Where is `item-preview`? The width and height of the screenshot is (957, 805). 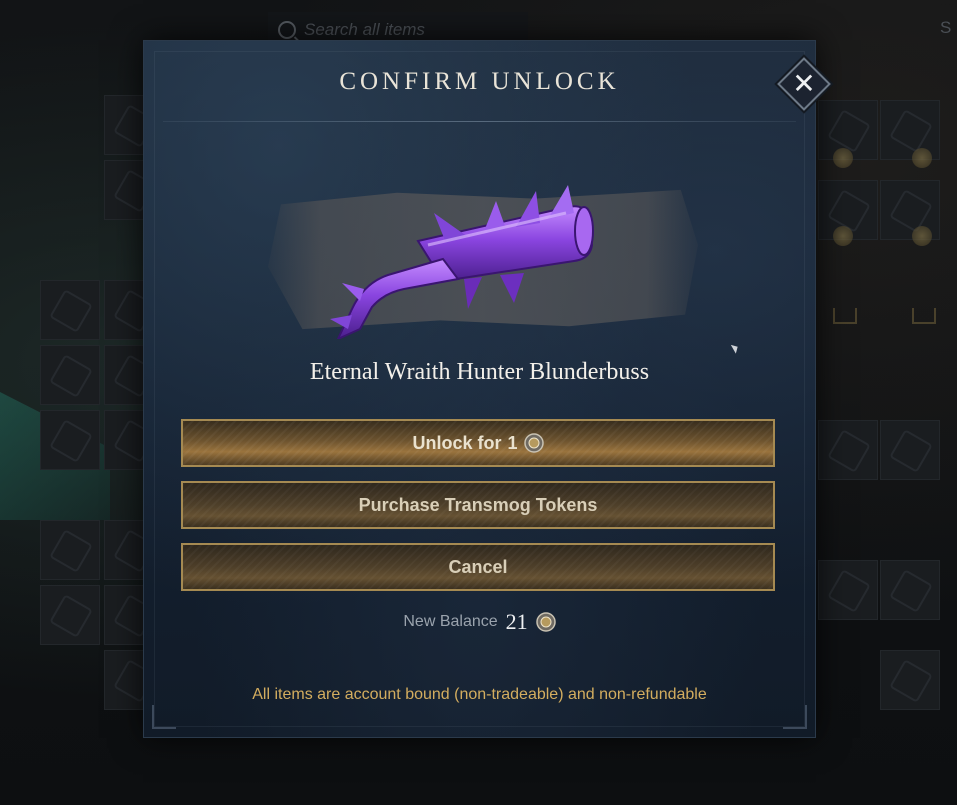 item-preview is located at coordinates (483, 259).